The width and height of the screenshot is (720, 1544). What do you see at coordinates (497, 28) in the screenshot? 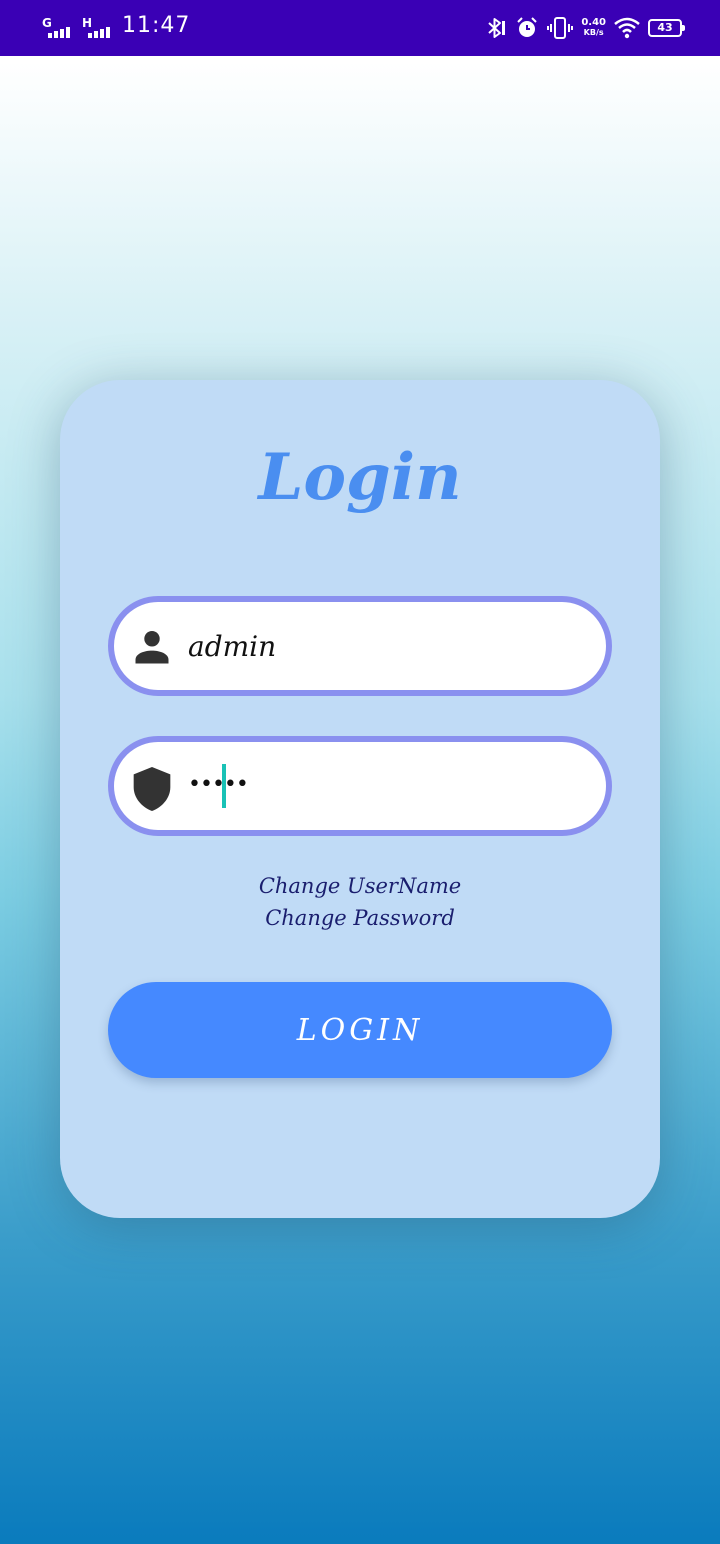
I see `bluetooth-icon` at bounding box center [497, 28].